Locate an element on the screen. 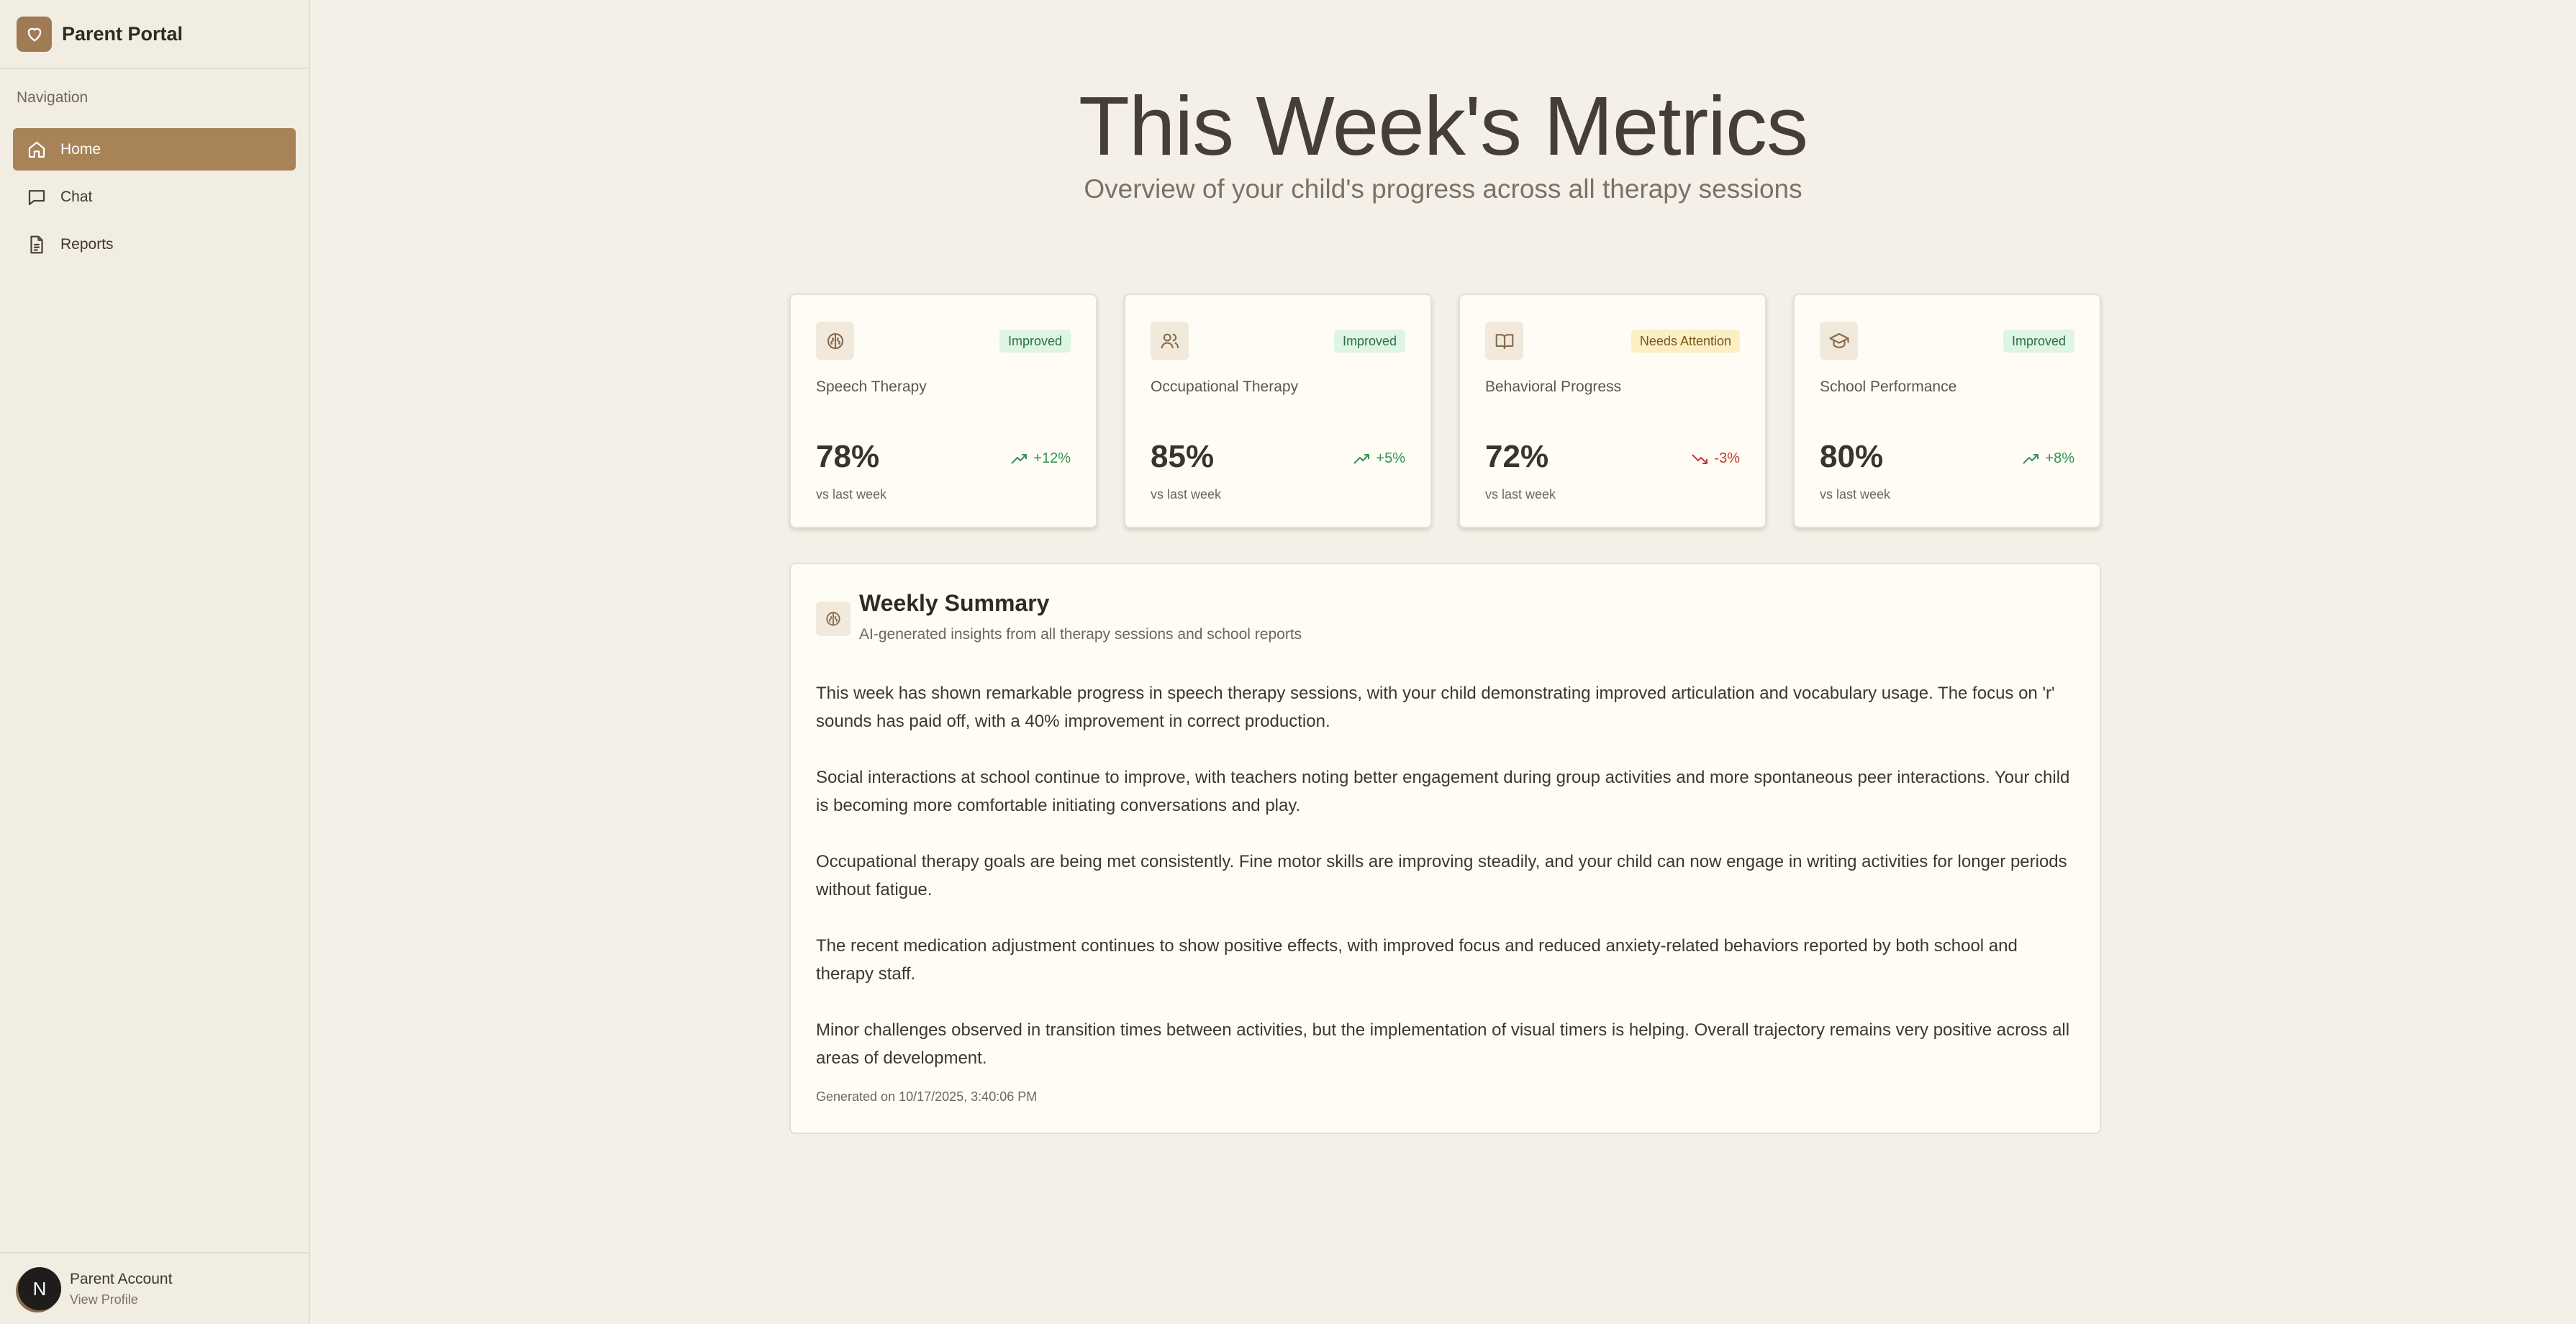  metric-name: School Performance is located at coordinates (1889, 386).